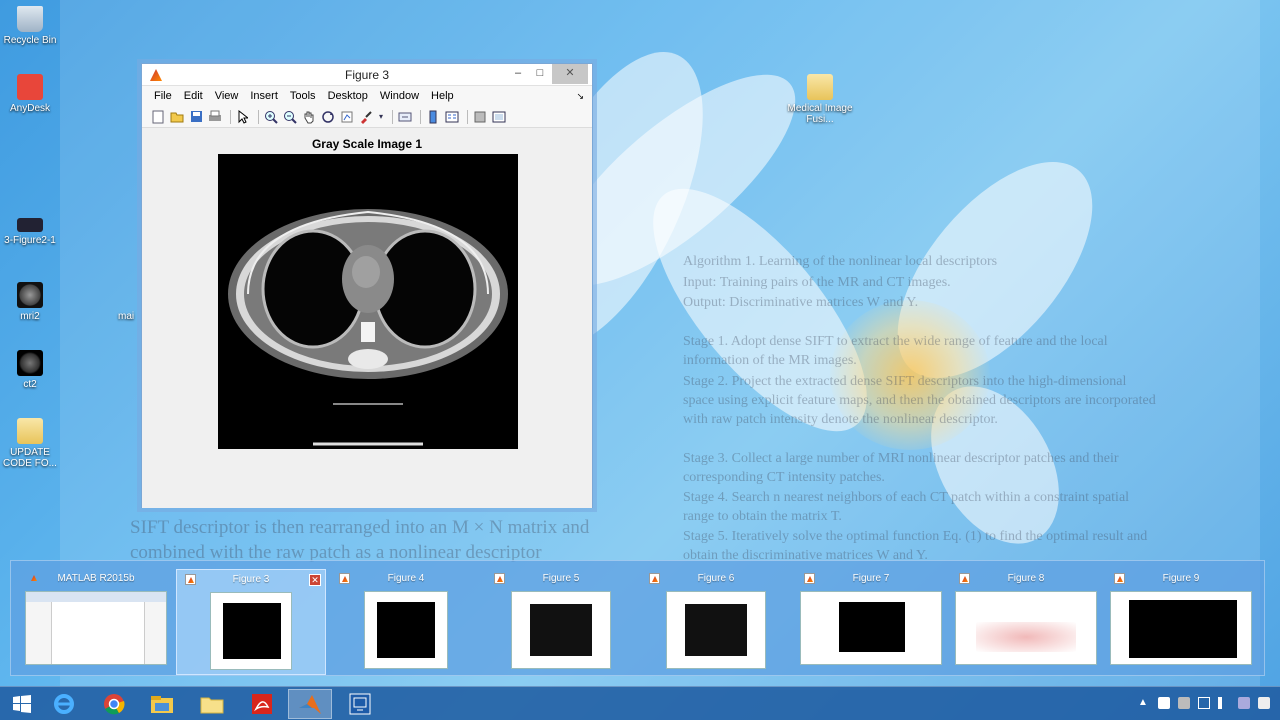 This screenshot has width=1280, height=720. Describe the element at coordinates (30, 87) in the screenshot. I see `anydesk-icon` at that location.